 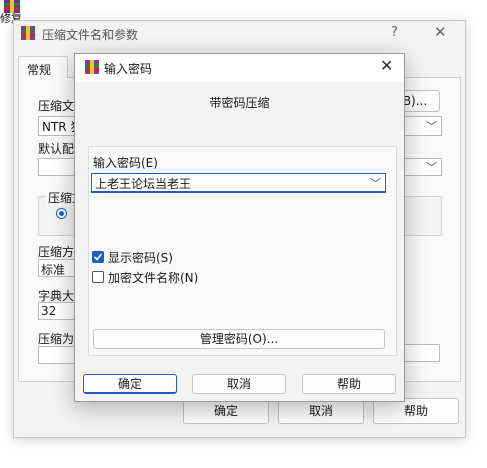 What do you see at coordinates (28, 34) in the screenshot?
I see `archive-settings-app-icon` at bounding box center [28, 34].